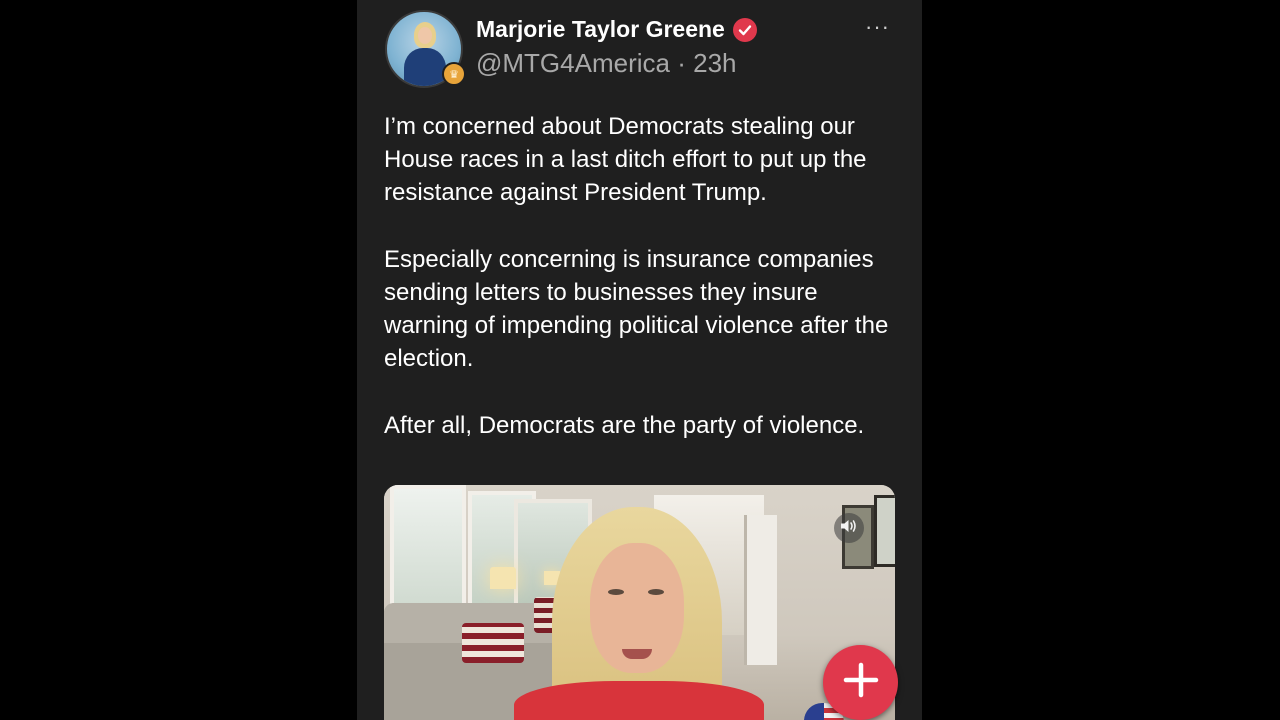 This screenshot has width=1280, height=720. Describe the element at coordinates (715, 63) in the screenshot. I see `post-time: 23h` at that location.